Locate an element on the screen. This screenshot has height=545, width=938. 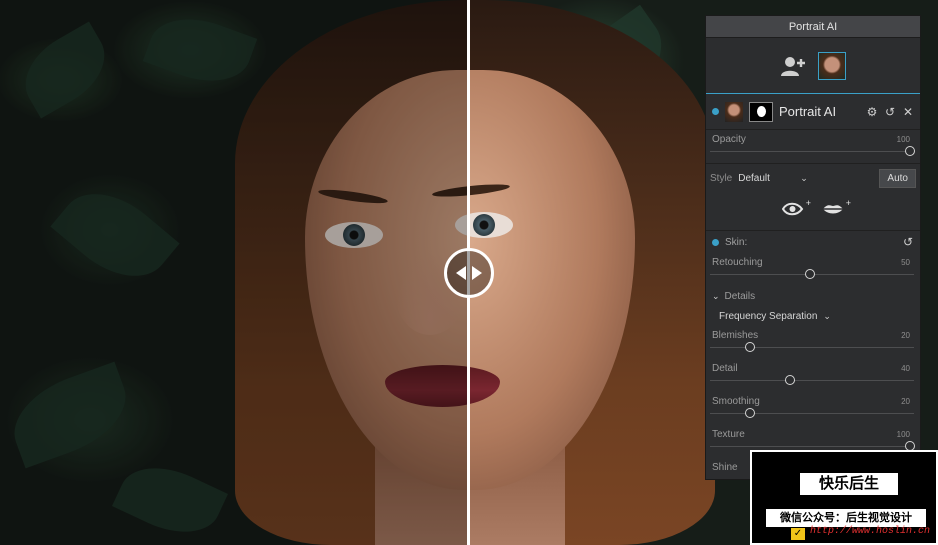
gear-icon: ⚙ is located at coordinates (872, 112).